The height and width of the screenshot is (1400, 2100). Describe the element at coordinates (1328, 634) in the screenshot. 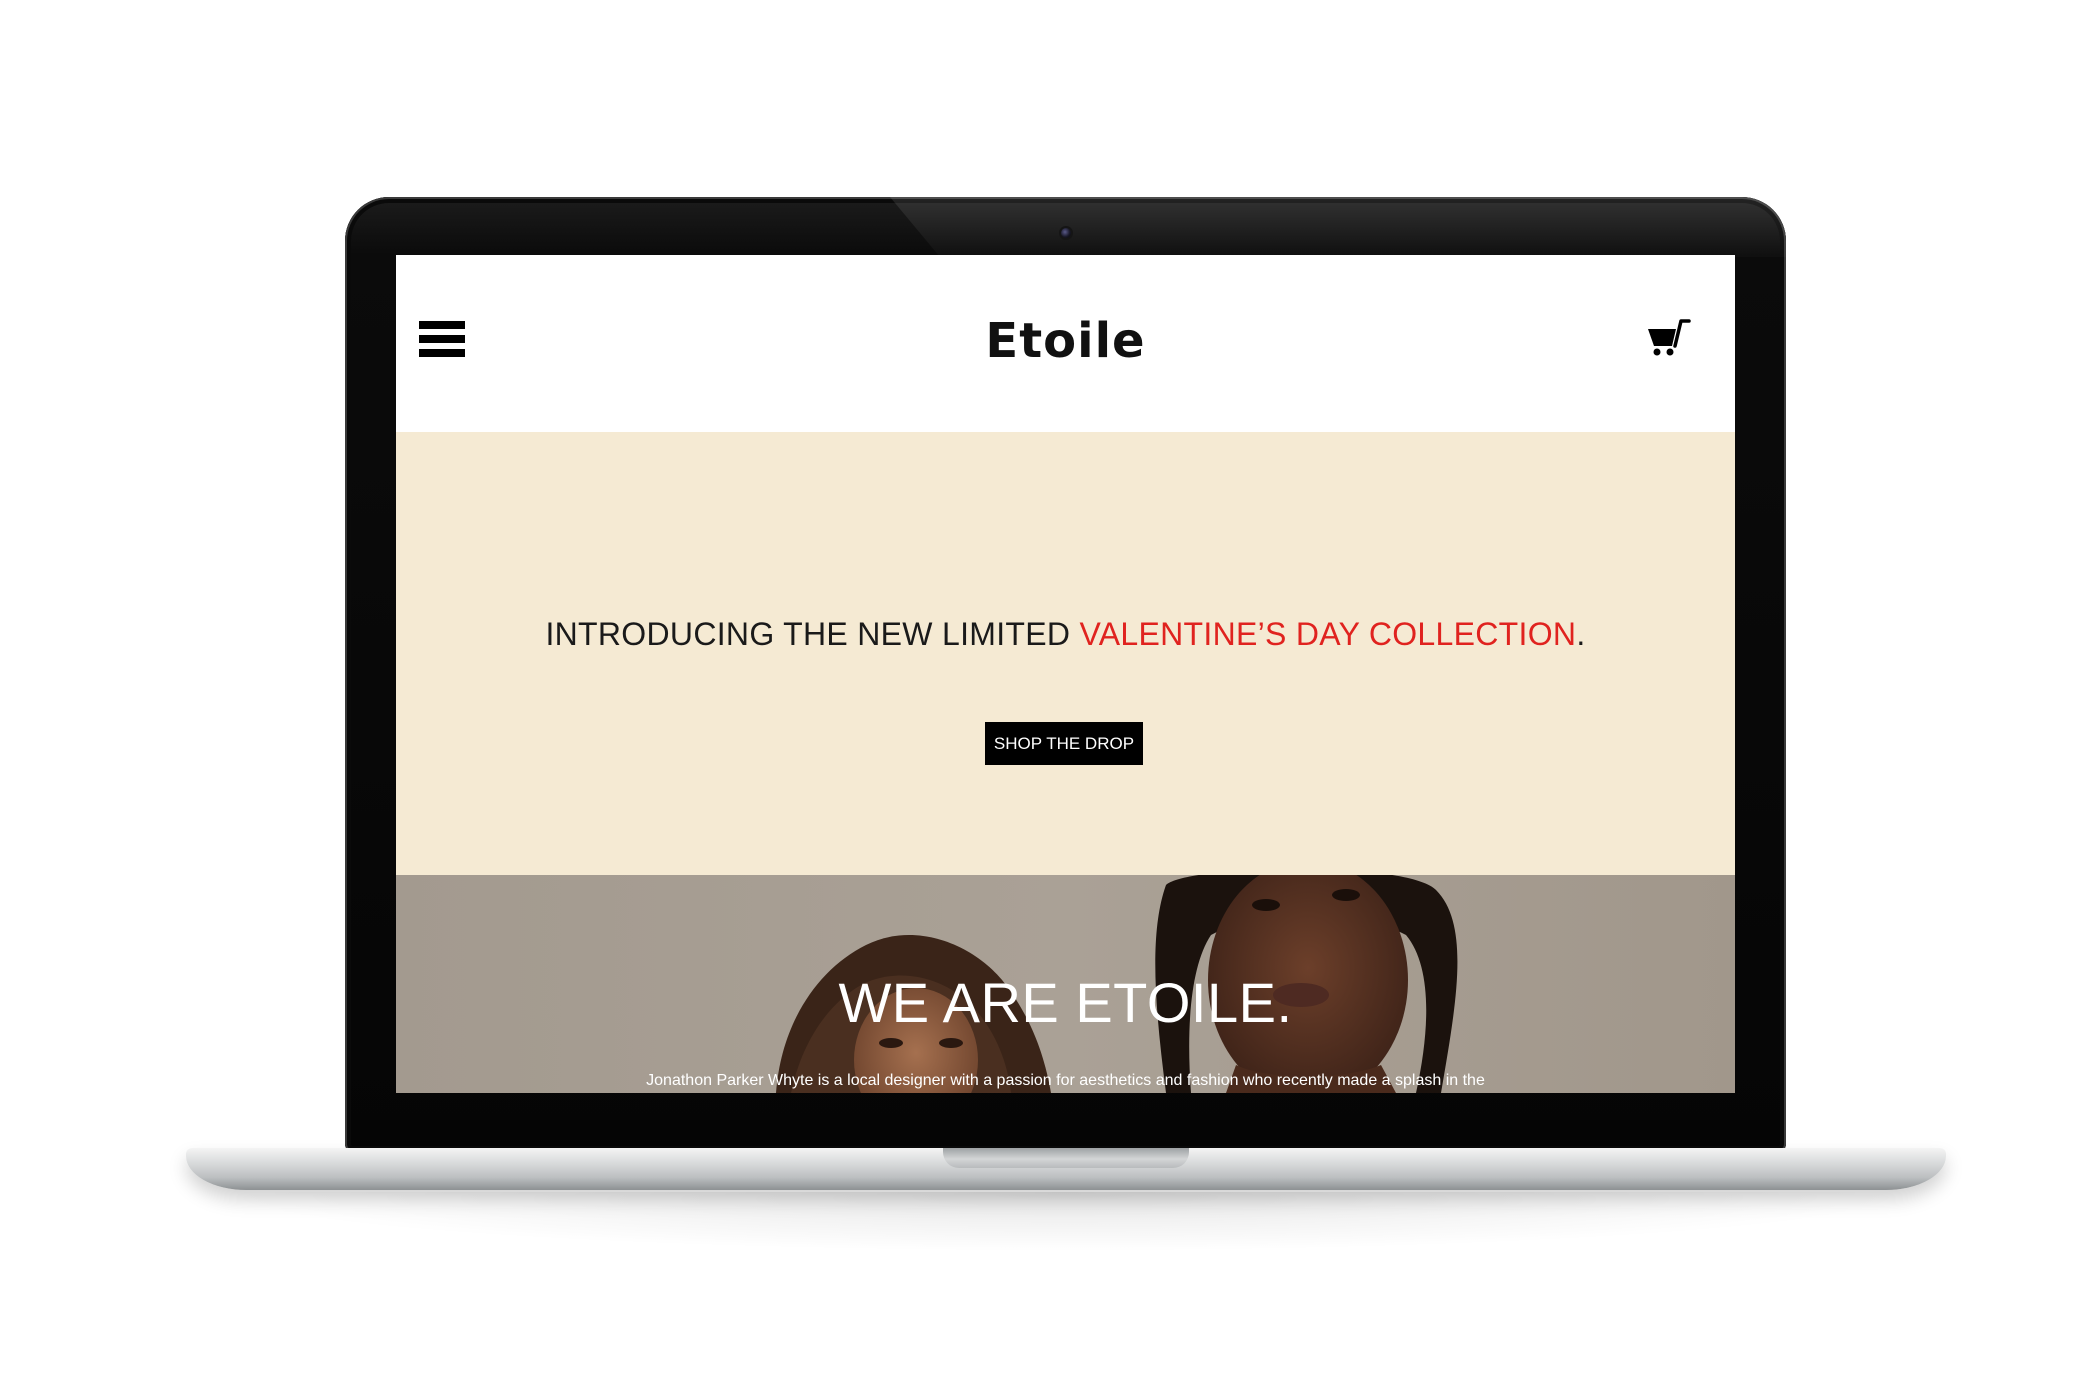

I see `hero-headline-accent: VALENTINE’S DAY COLLECTION` at that location.